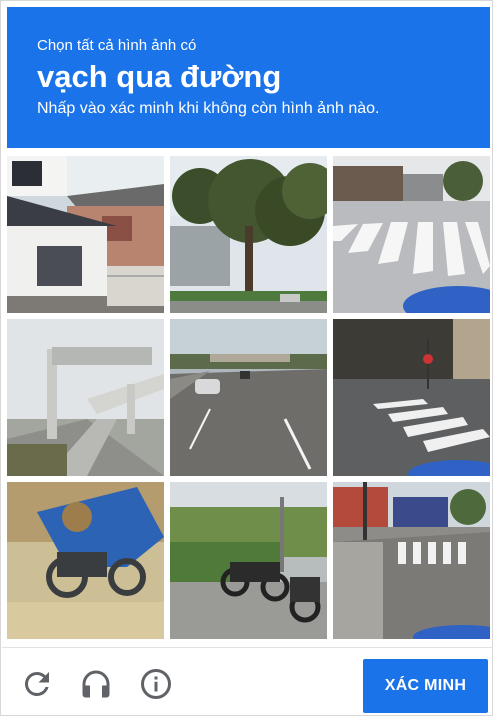  Describe the element at coordinates (117, 45) in the screenshot. I see `challenge-prompt: Chọn tất cả hình ảnh có` at that location.